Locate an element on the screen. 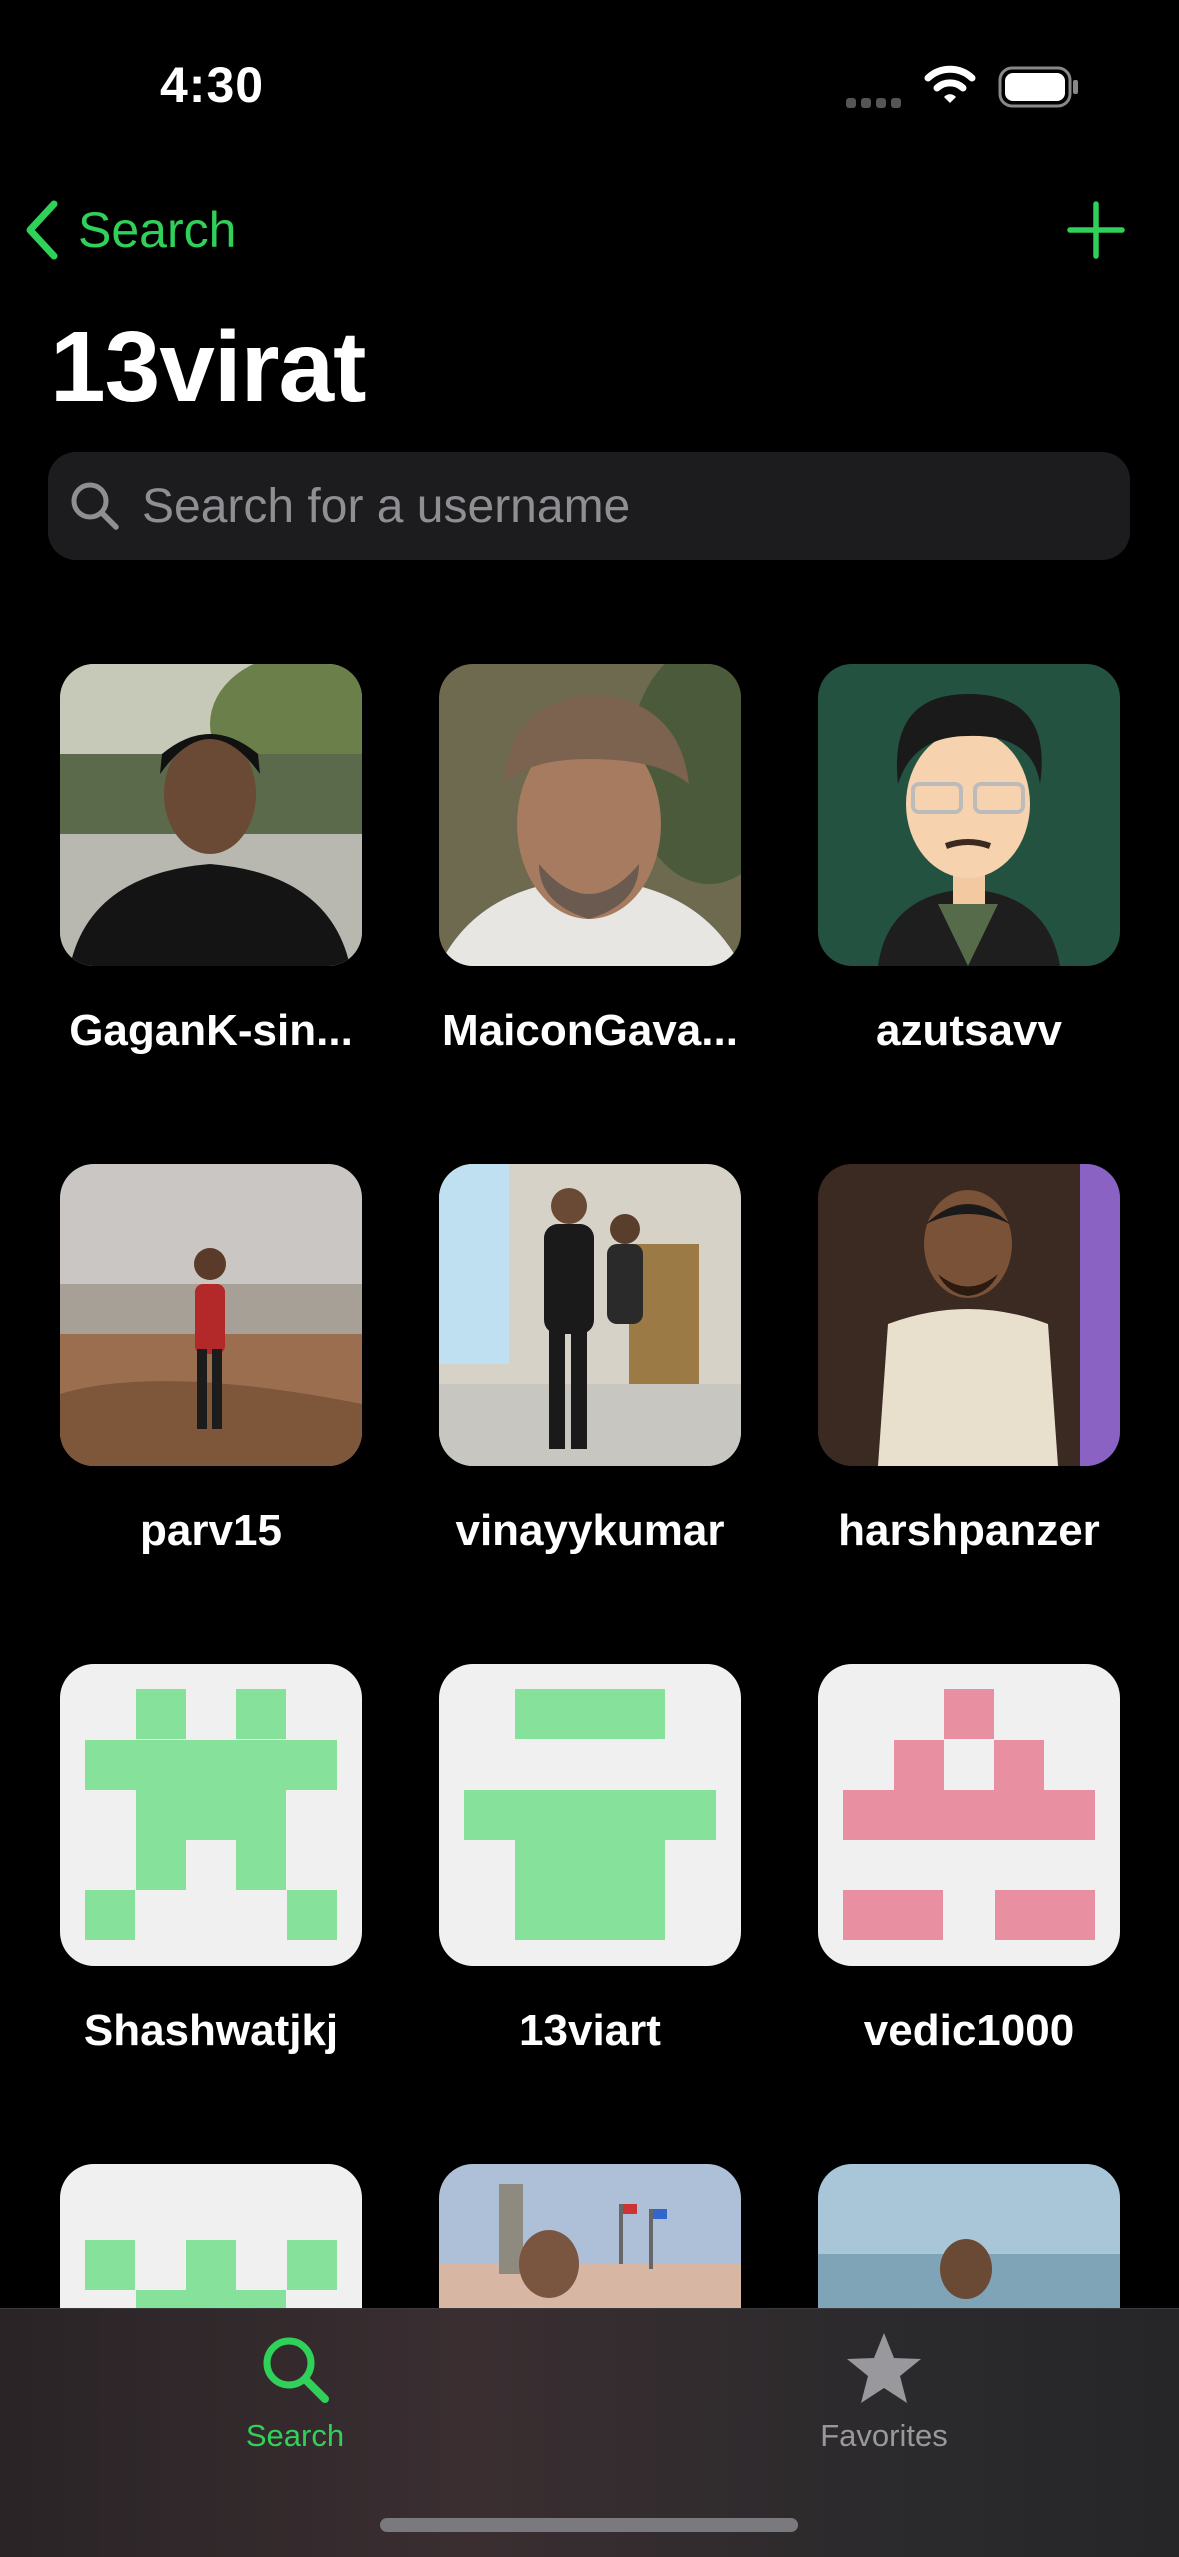 This screenshot has width=1179, height=2557. user-card: parv15 is located at coordinates (211, 1360).